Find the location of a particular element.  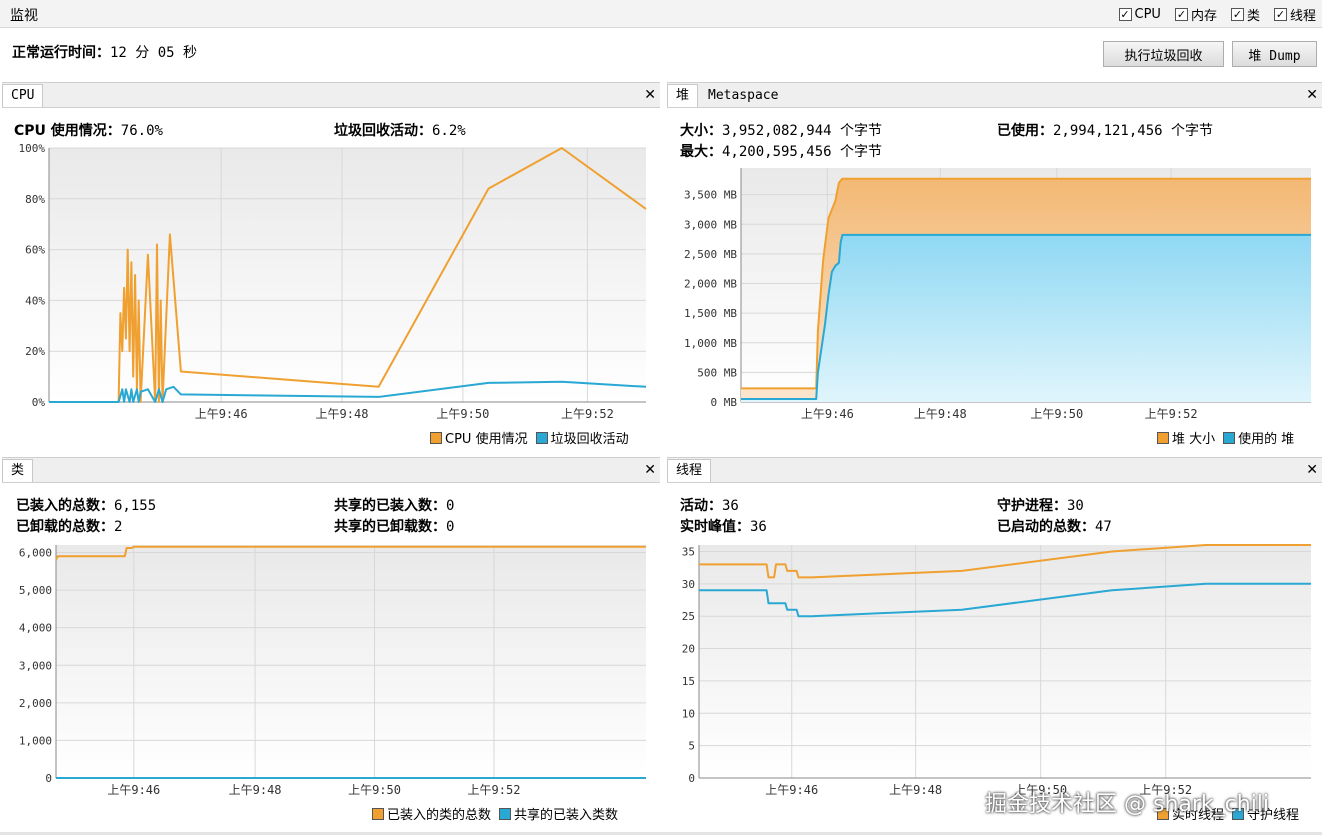

legend-cpu-usage: CPU 使用情况 is located at coordinates (479, 437).